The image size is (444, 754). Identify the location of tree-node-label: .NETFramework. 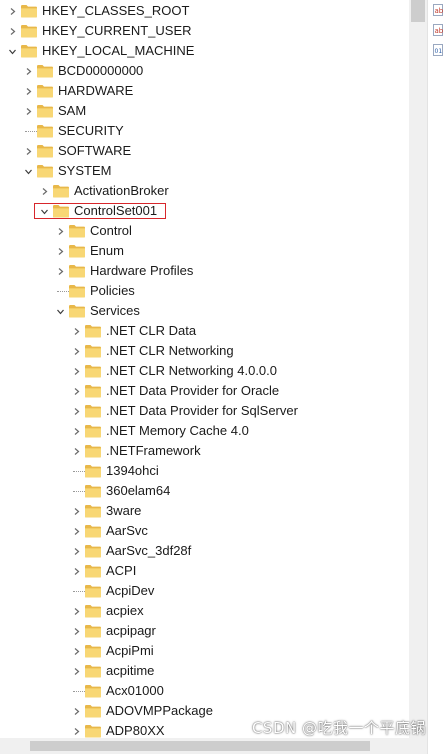
(153, 450).